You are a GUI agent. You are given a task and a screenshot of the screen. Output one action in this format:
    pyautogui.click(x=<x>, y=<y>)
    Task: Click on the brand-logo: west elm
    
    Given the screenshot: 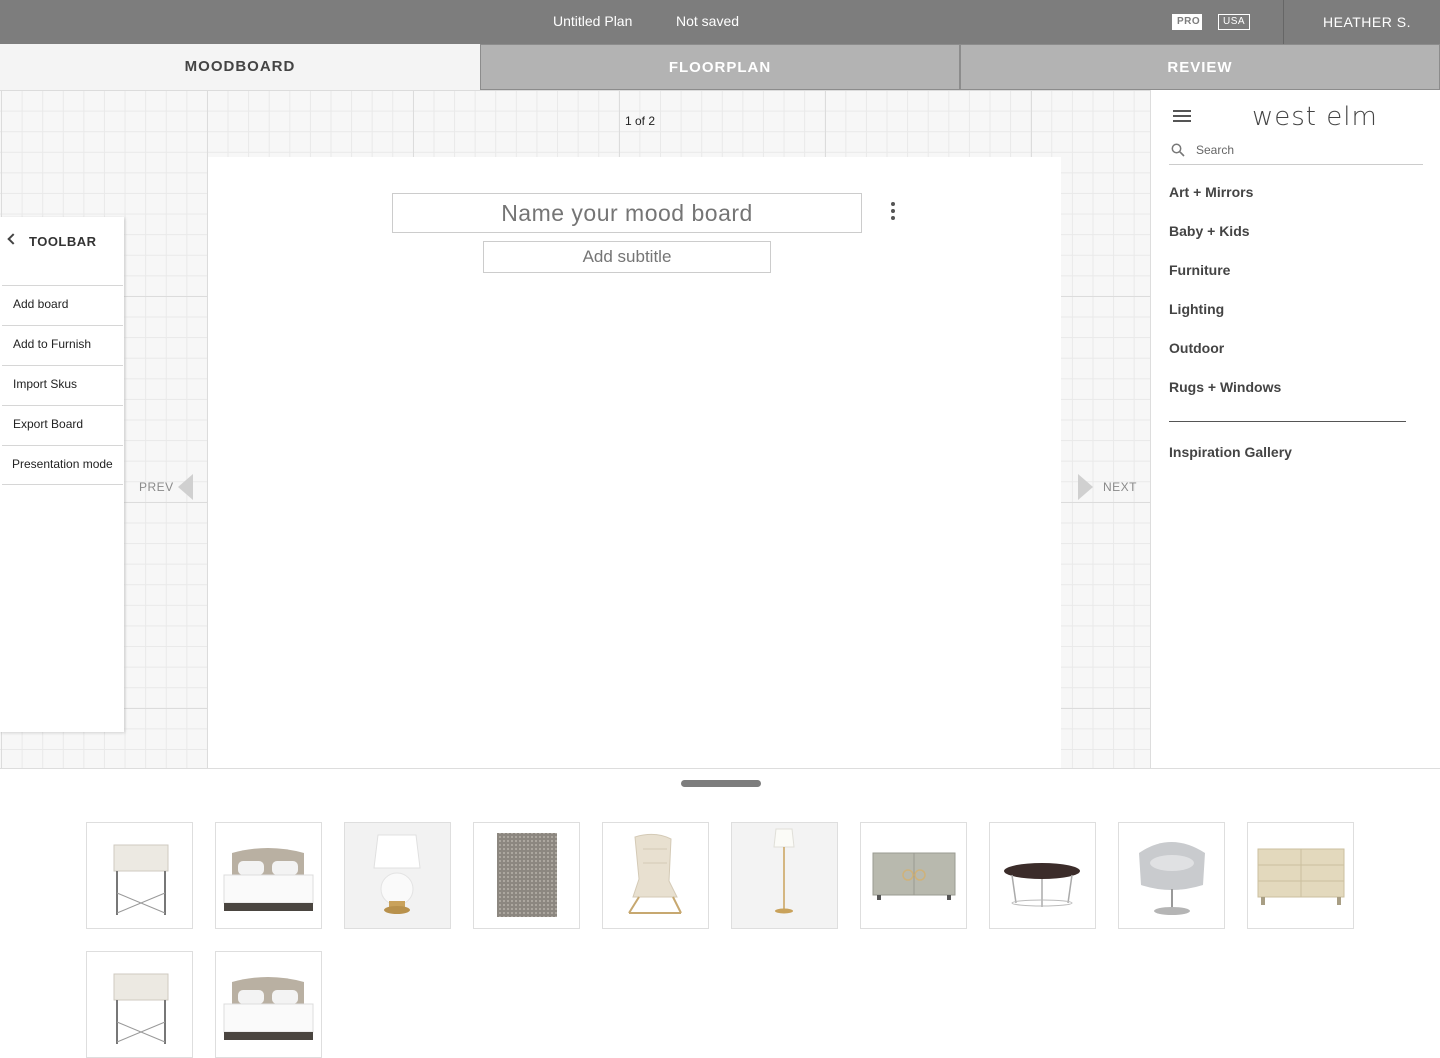 What is the action you would take?
    pyautogui.click(x=1315, y=117)
    